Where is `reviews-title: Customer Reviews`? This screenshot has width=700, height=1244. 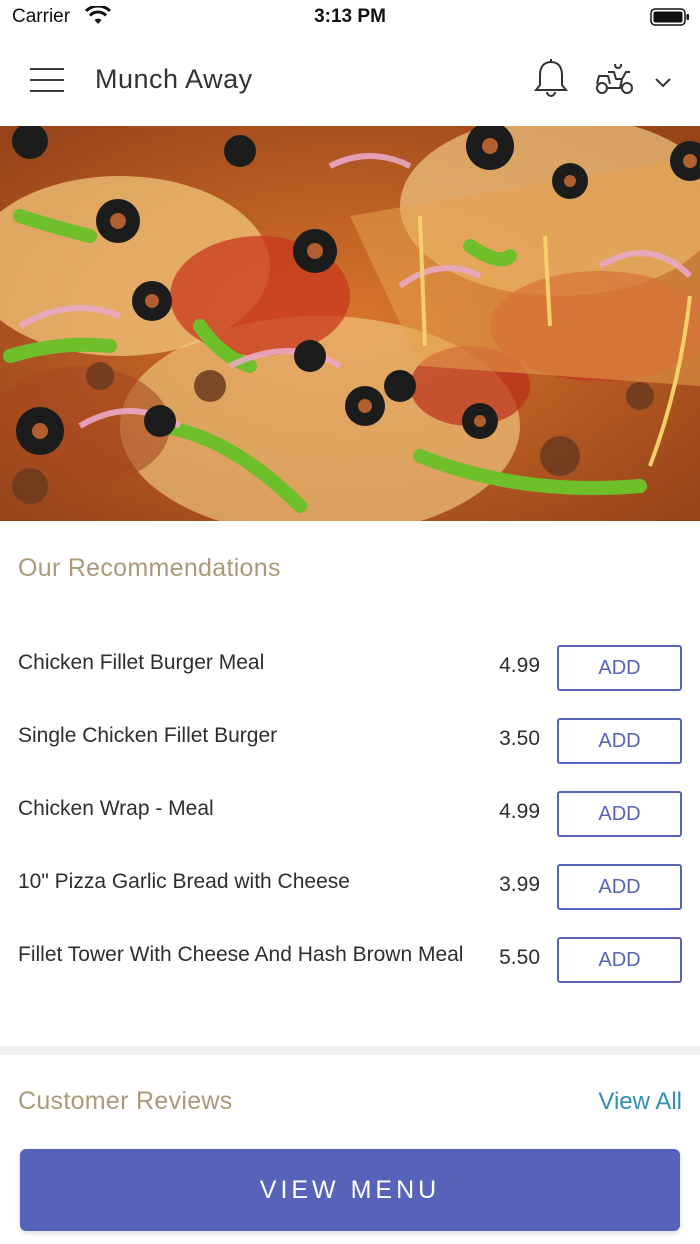 reviews-title: Customer Reviews is located at coordinates (125, 1101).